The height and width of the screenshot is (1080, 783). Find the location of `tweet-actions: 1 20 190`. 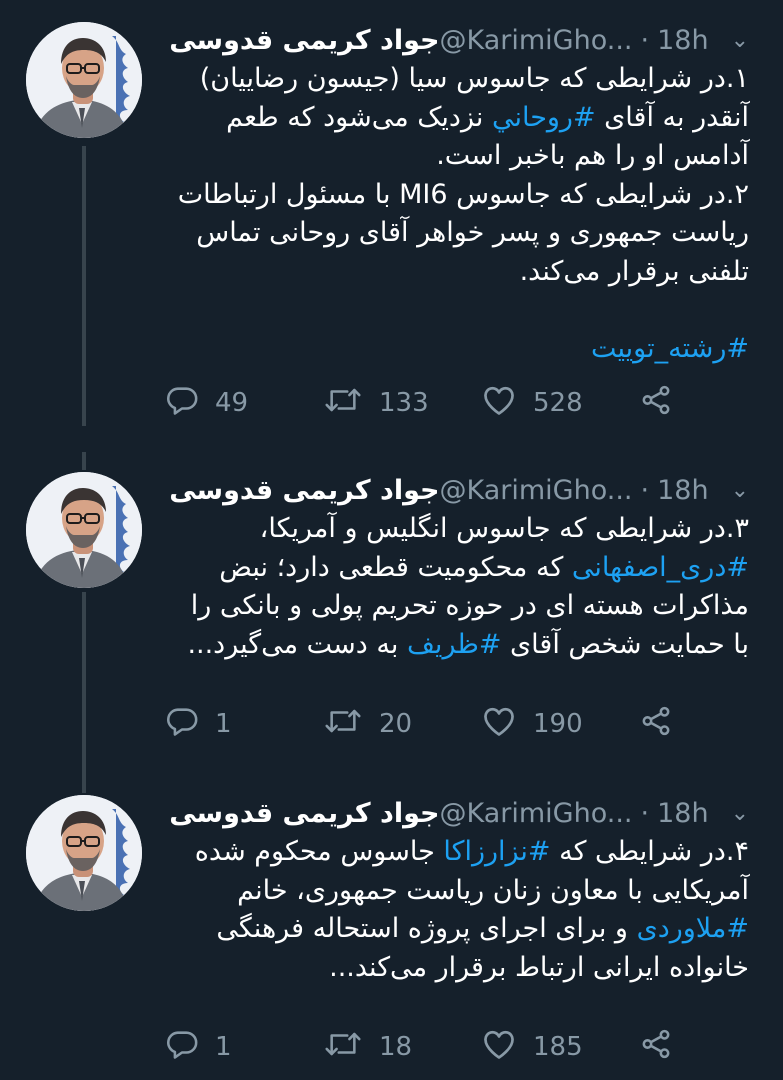

tweet-actions: 1 20 190 is located at coordinates (435, 724).